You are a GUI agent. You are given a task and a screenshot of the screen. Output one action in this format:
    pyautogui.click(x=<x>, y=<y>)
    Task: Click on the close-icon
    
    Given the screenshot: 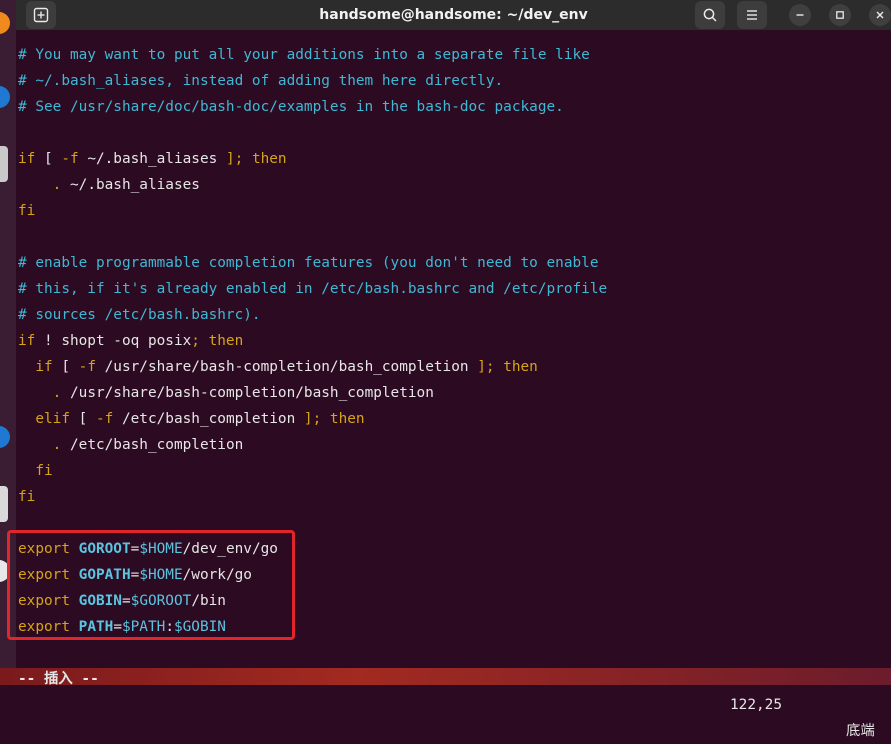 What is the action you would take?
    pyautogui.click(x=880, y=15)
    